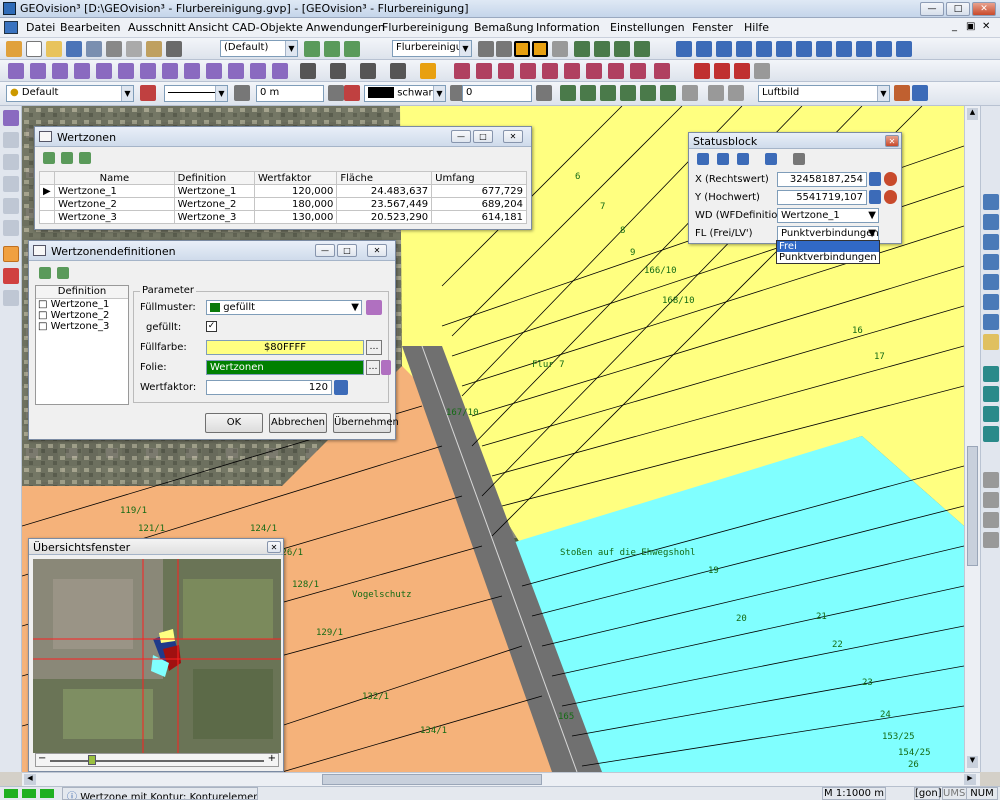  What do you see at coordinates (716, 93) in the screenshot?
I see `raster-8-icon` at bounding box center [716, 93].